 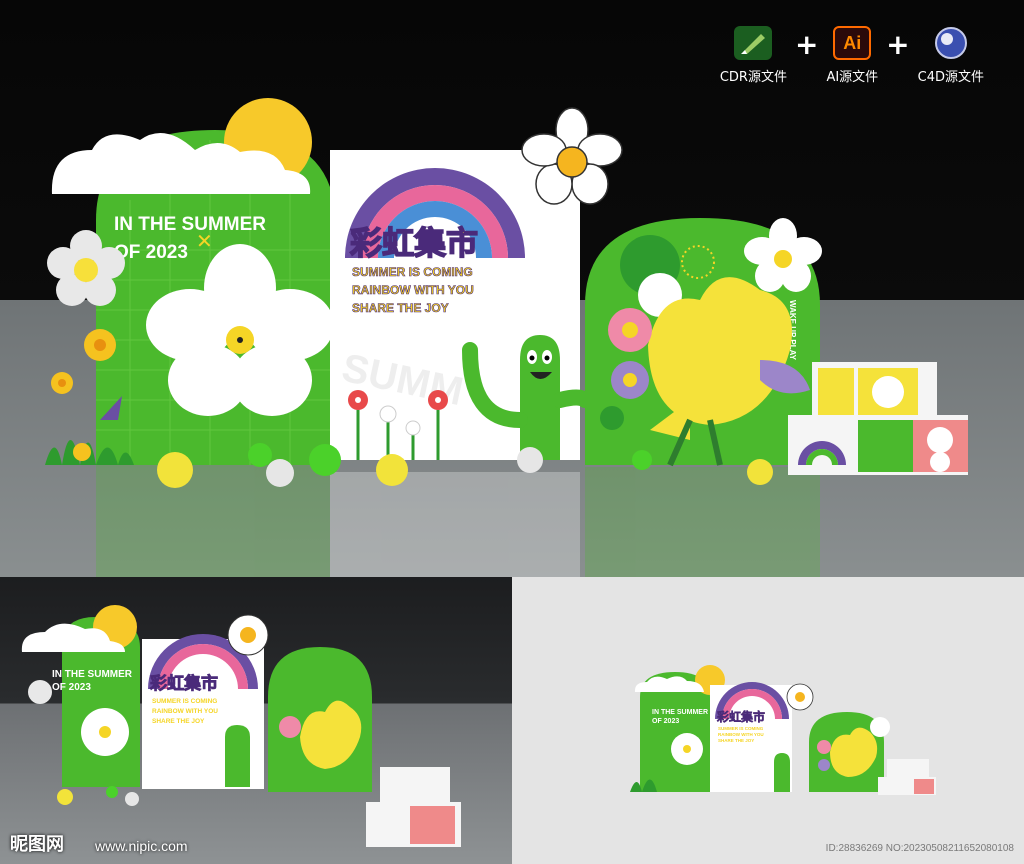 What do you see at coordinates (185, 711) in the screenshot?
I see `angled-slogan2: RAINBOW WITH YOU` at bounding box center [185, 711].